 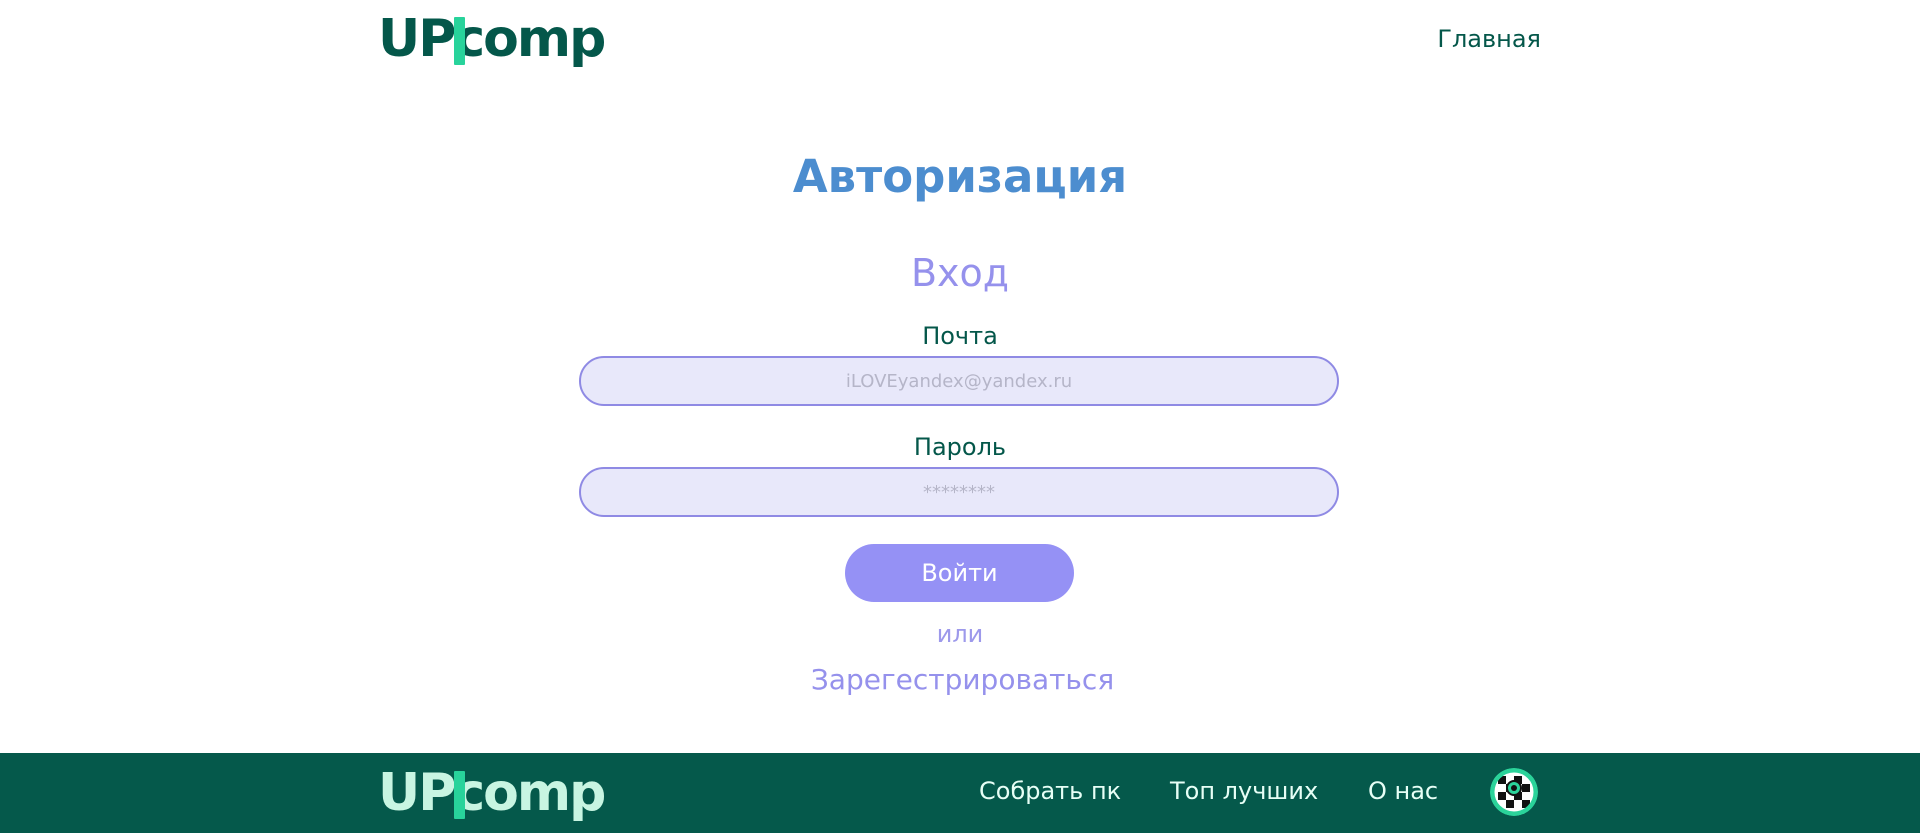 I want to click on logo-letter-p: P, so click(x=442, y=39).